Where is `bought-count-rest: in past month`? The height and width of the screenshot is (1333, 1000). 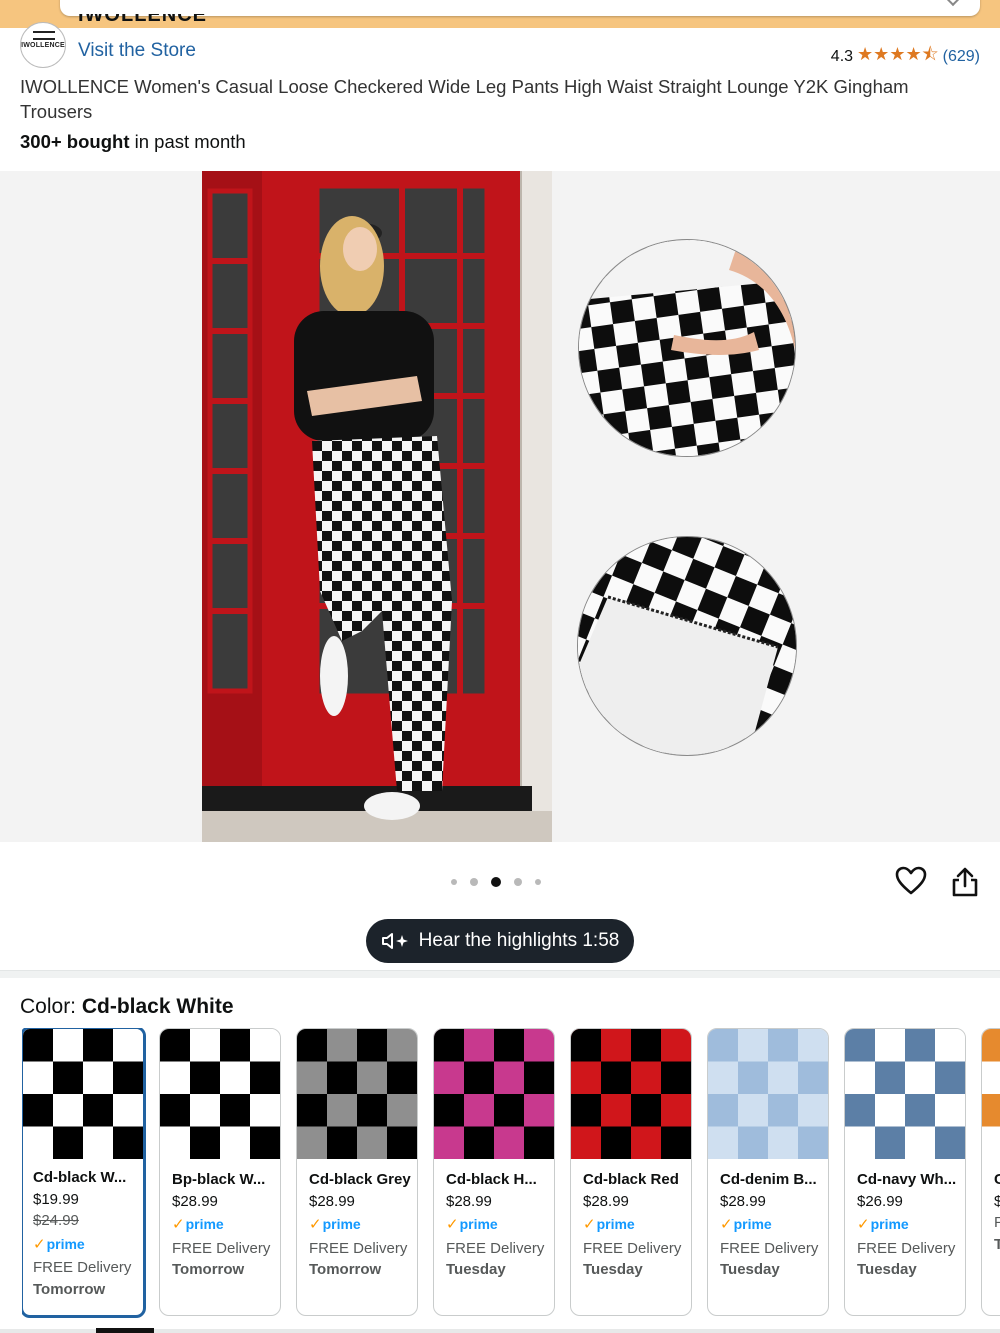 bought-count-rest: in past month is located at coordinates (187, 141).